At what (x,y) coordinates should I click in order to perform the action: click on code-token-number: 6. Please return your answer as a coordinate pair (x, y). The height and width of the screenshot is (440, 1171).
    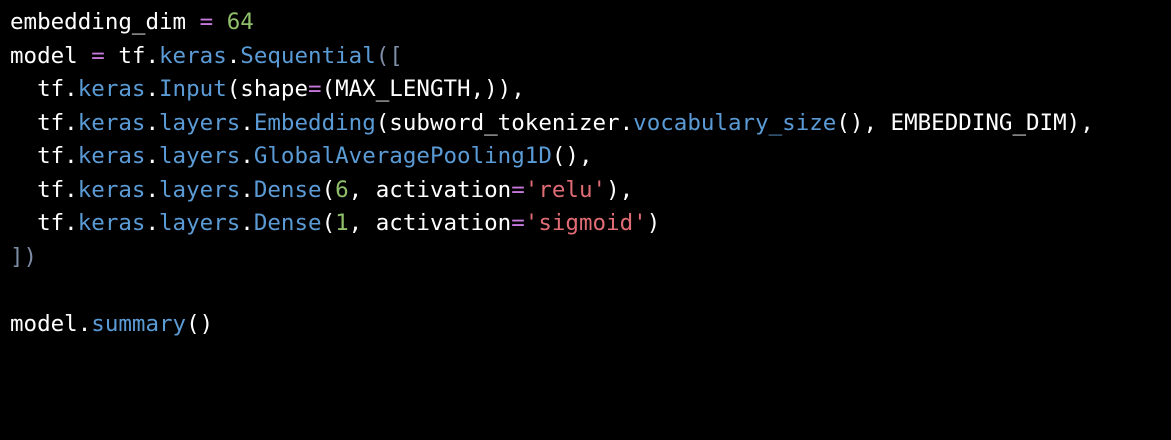
    Looking at the image, I should click on (342, 189).